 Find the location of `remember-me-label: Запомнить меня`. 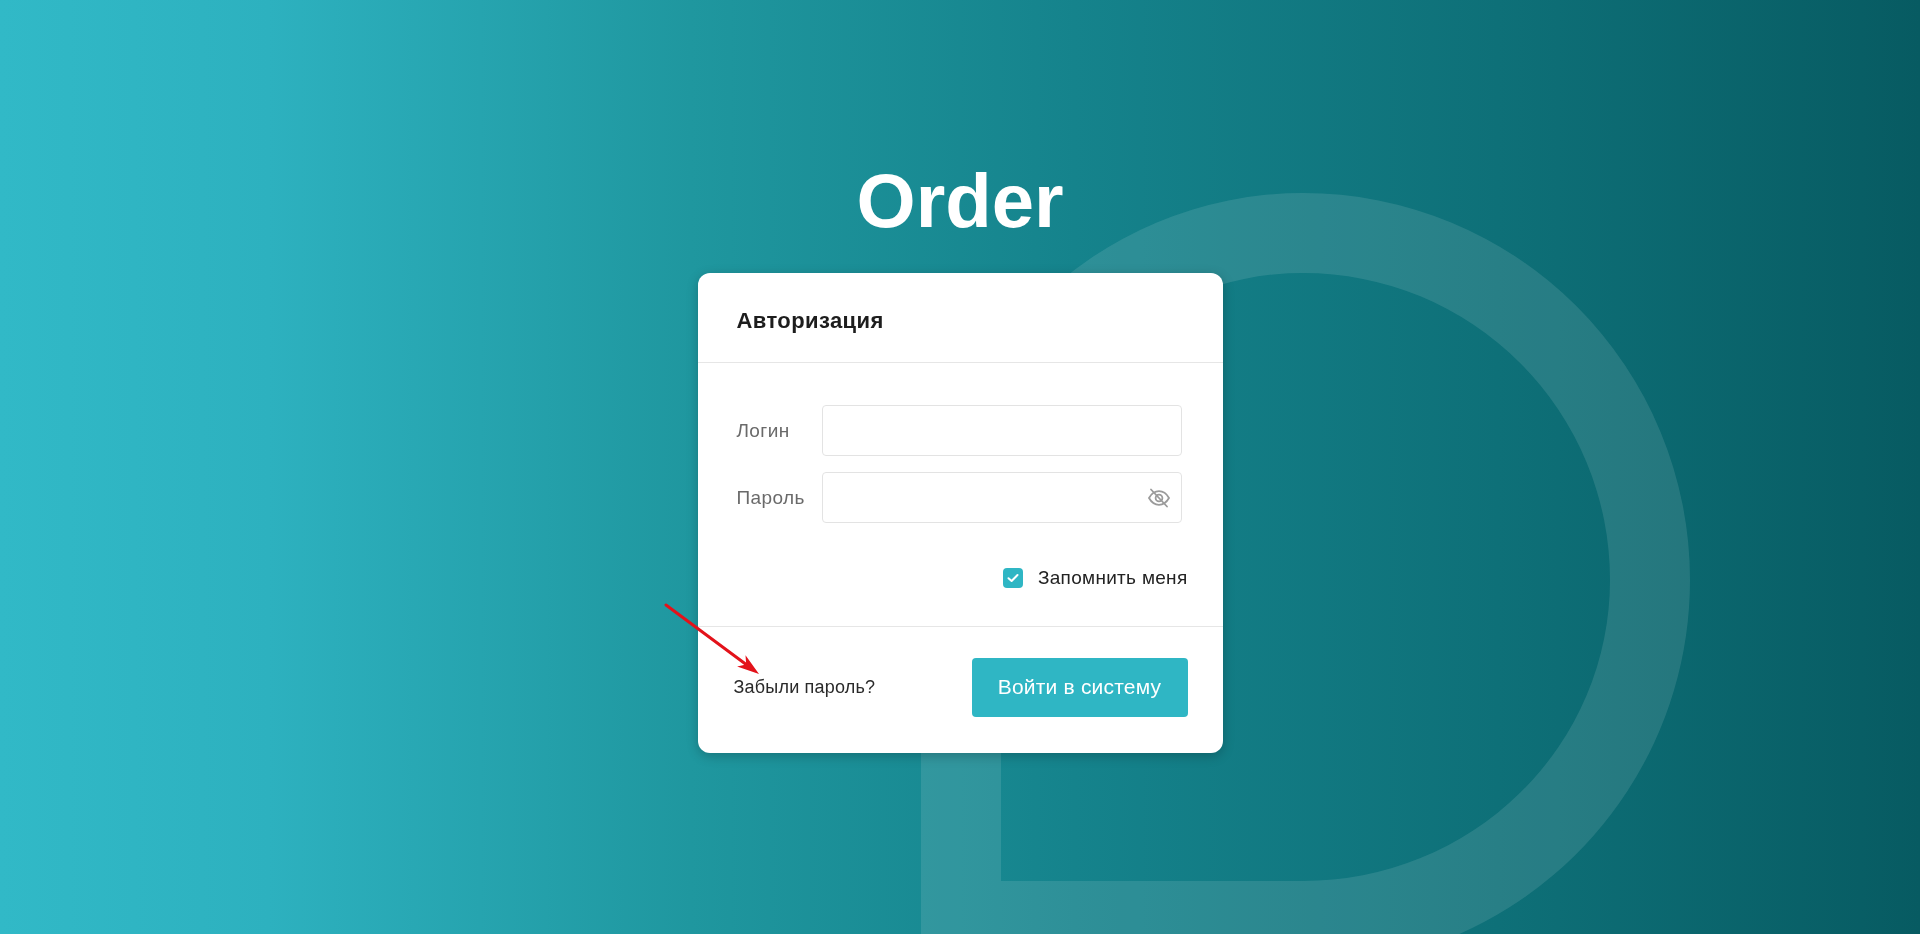

remember-me-label: Запомнить меня is located at coordinates (1112, 578).